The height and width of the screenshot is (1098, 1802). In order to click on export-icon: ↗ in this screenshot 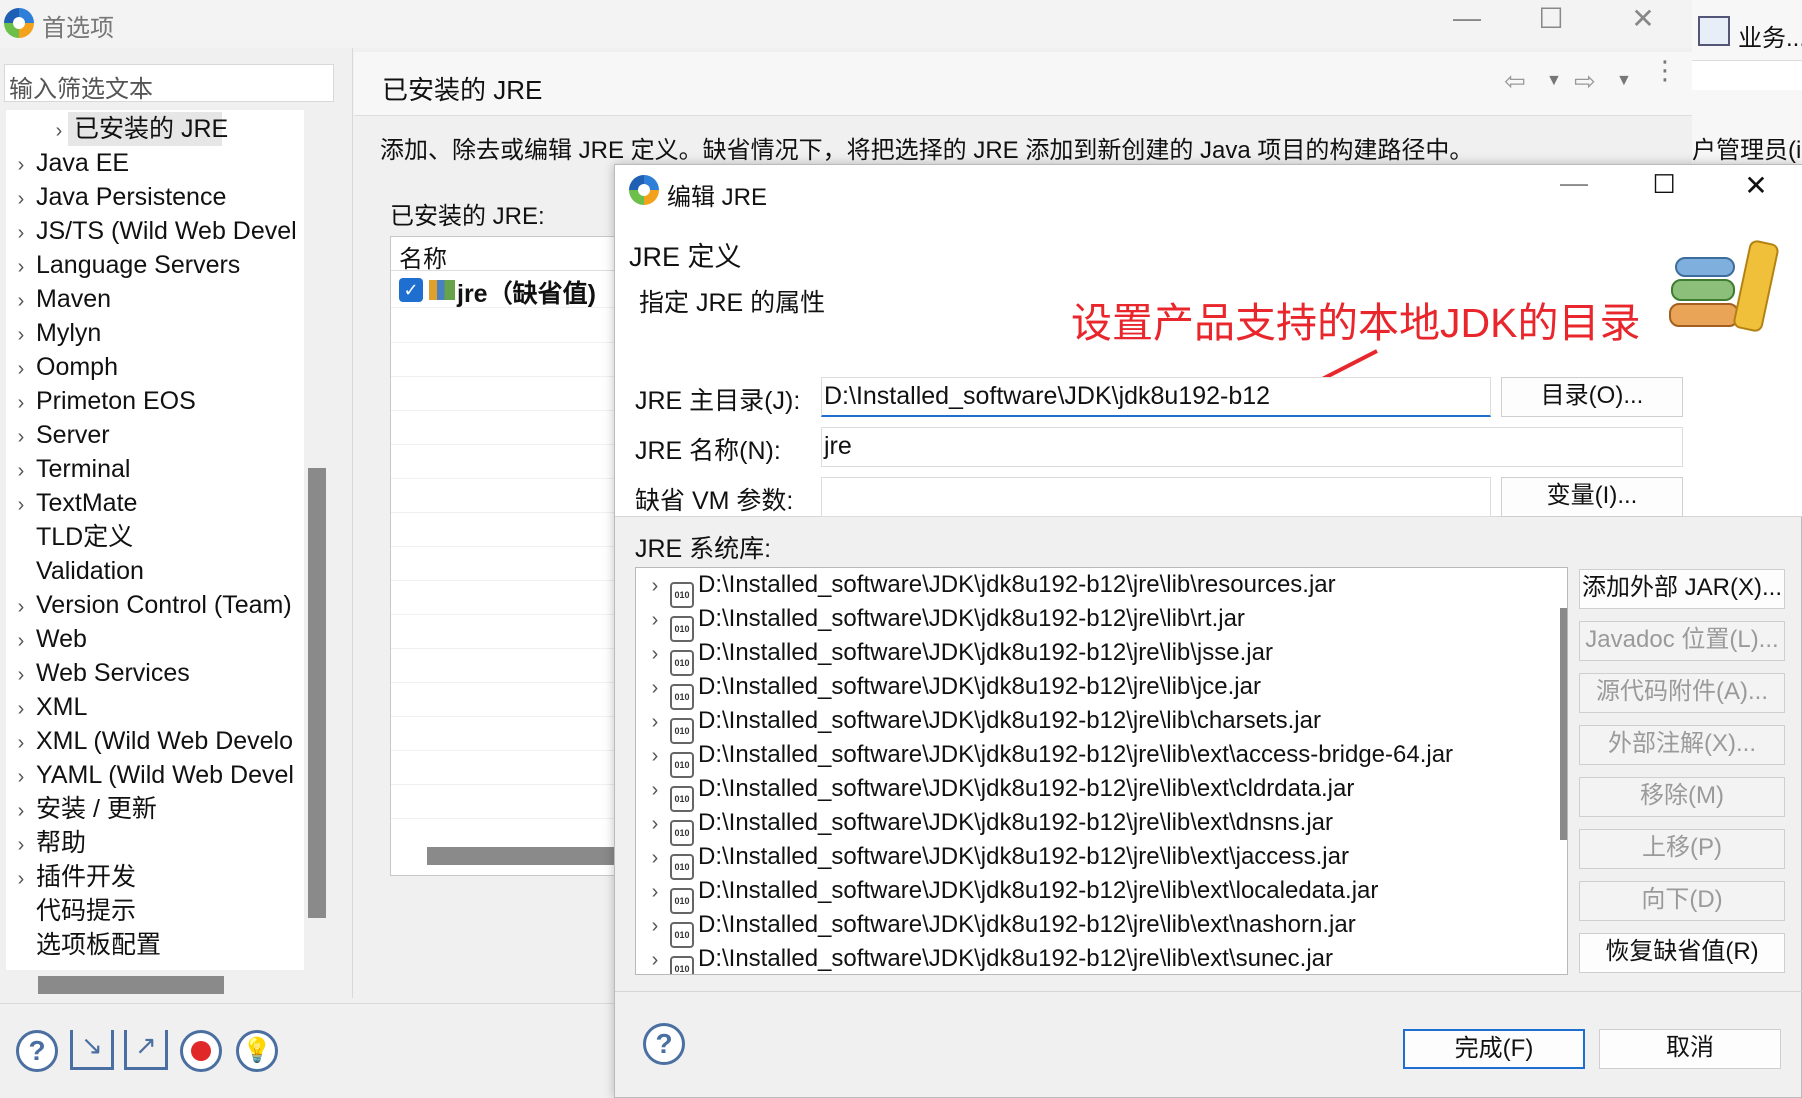, I will do `click(146, 1050)`.